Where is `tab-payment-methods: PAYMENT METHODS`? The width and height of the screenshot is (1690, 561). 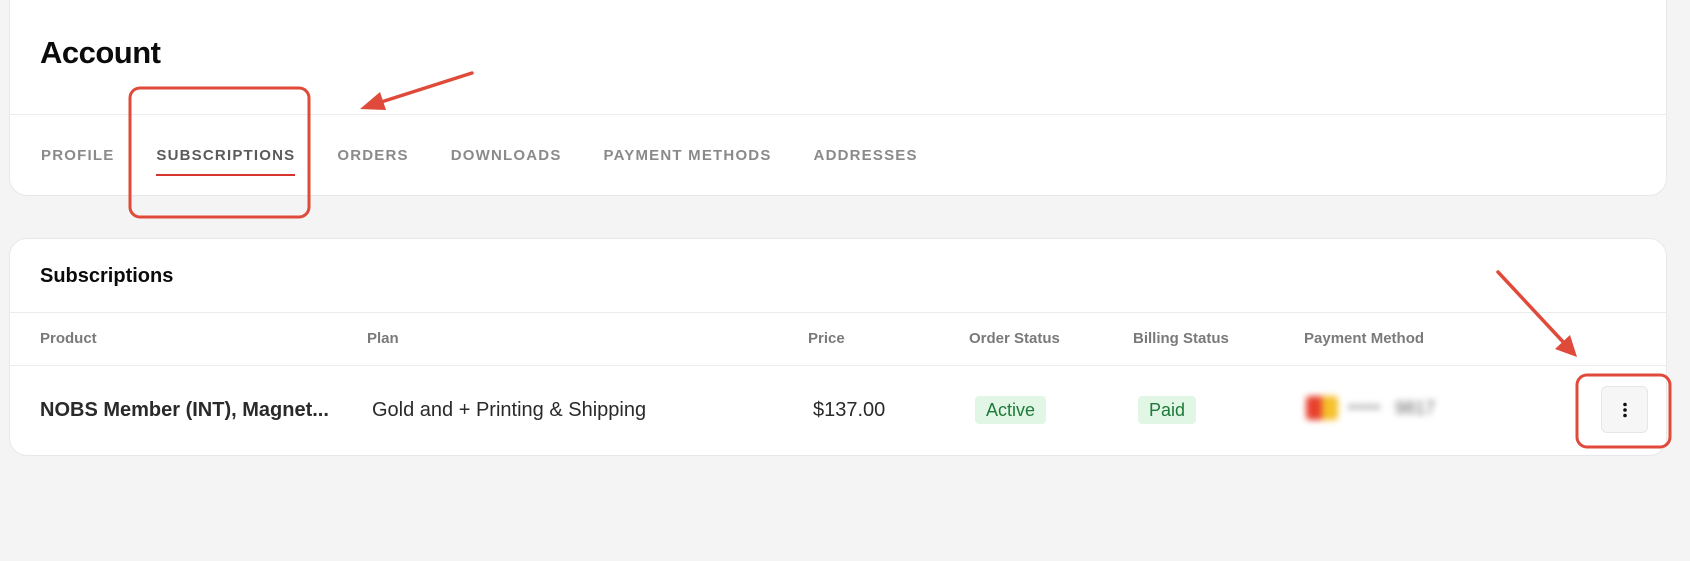 tab-payment-methods: PAYMENT METHODS is located at coordinates (688, 155).